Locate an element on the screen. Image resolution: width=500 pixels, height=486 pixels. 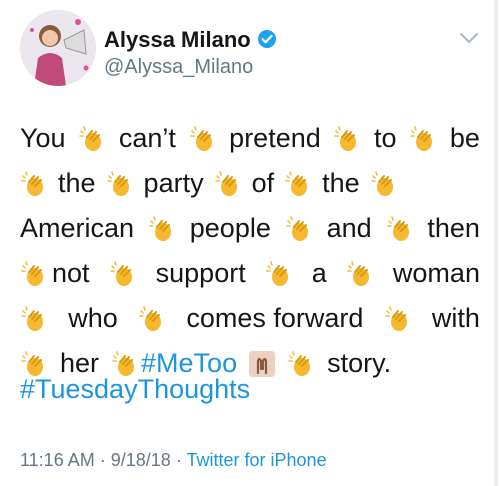
tweet-line-2: the party of the is located at coordinates (250, 183).